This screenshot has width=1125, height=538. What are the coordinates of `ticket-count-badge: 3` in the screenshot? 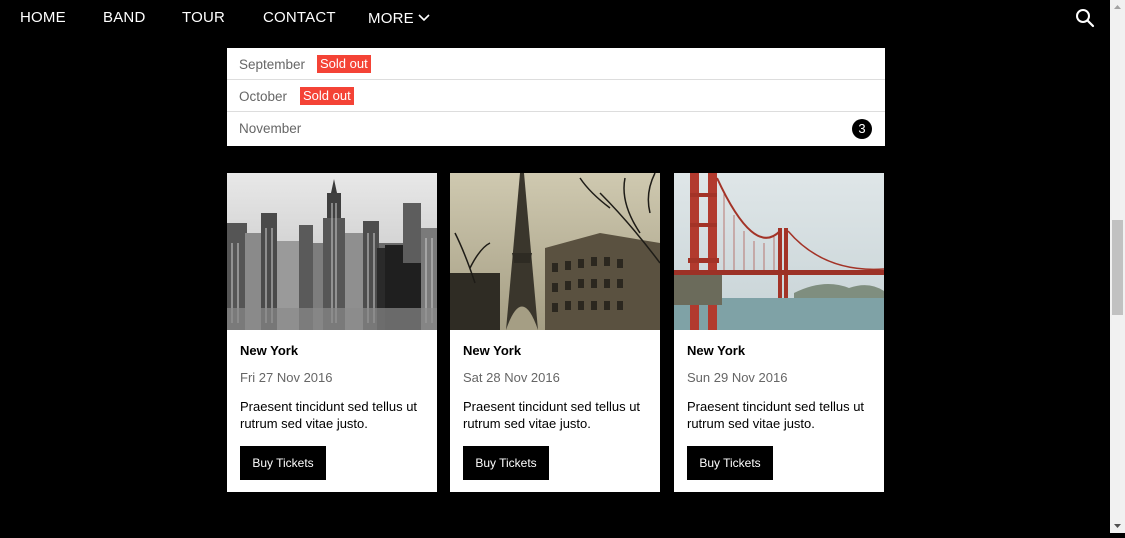 It's located at (862, 129).